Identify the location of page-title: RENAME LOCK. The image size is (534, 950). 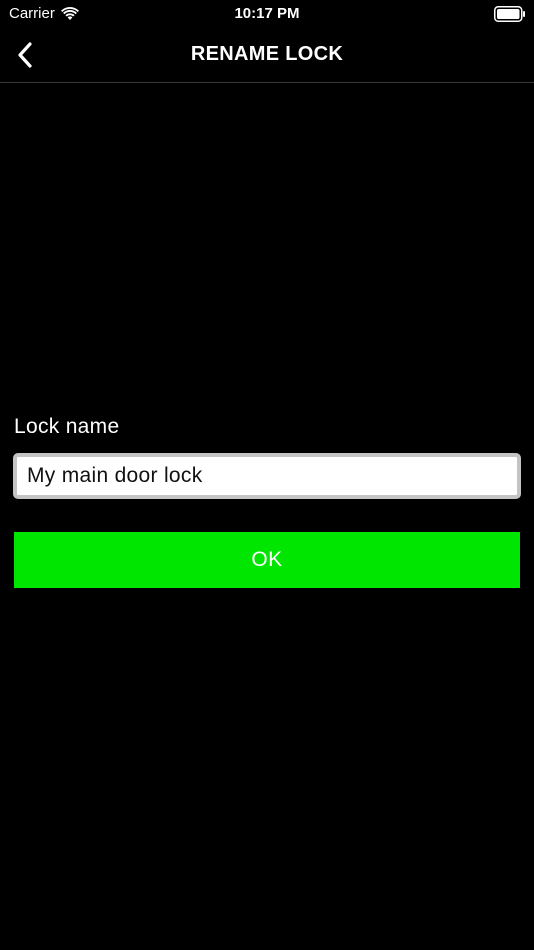
(267, 54).